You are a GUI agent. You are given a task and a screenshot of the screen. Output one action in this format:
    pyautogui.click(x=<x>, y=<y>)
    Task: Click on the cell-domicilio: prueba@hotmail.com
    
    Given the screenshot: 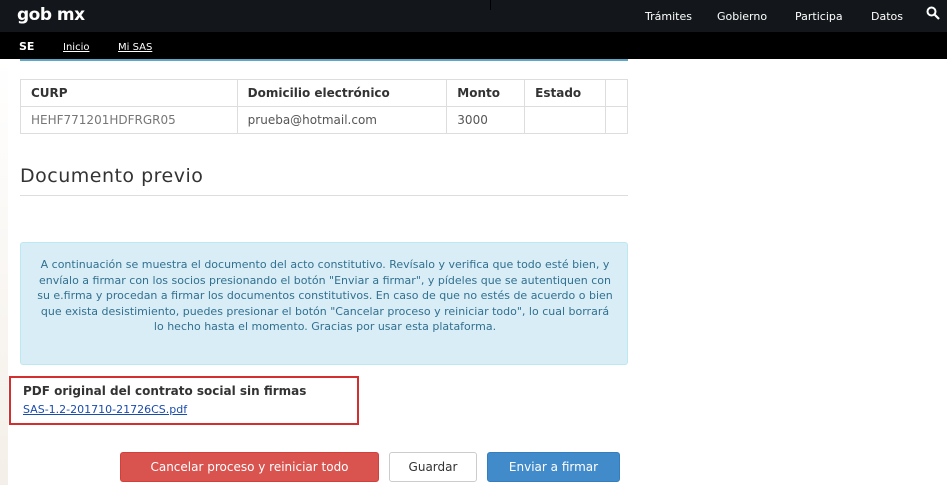 What is the action you would take?
    pyautogui.click(x=342, y=120)
    